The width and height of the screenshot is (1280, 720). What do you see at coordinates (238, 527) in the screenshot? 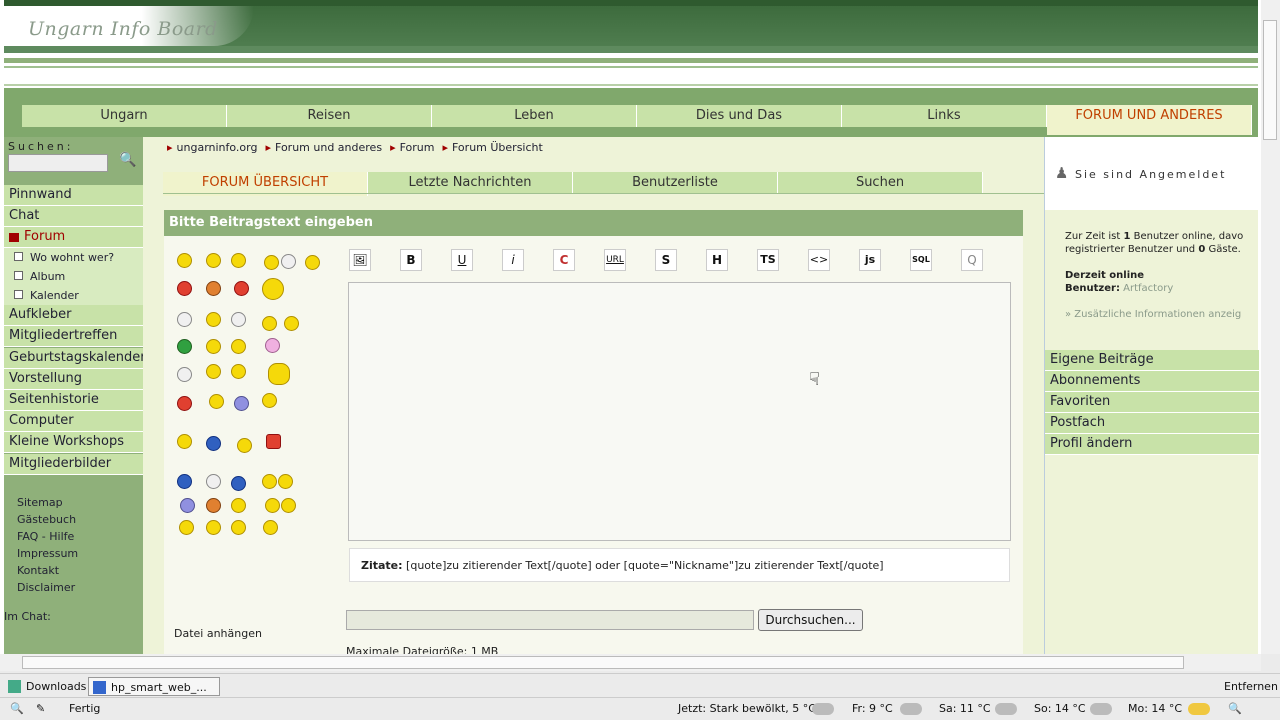
I see `arrow-icon` at bounding box center [238, 527].